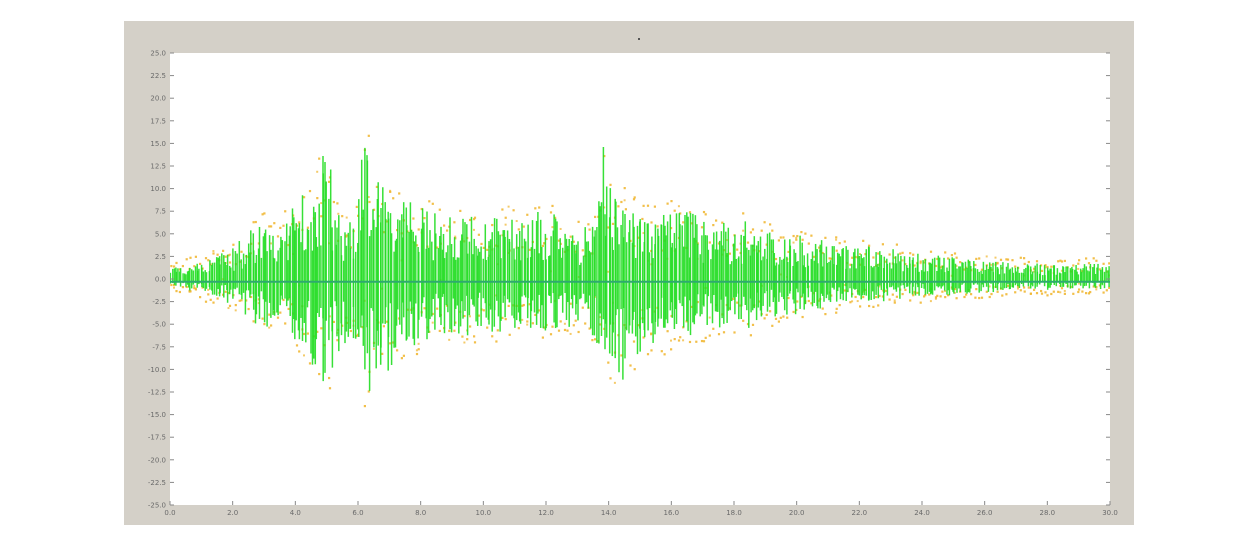 The width and height of the screenshot is (1260, 548). I want to click on y-tick-label: -17.5, so click(157, 438).